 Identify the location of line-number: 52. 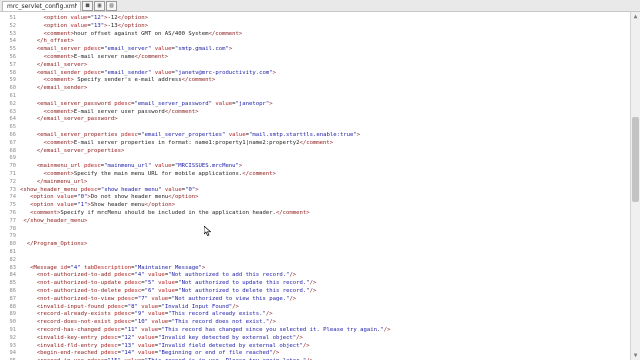
(13, 25).